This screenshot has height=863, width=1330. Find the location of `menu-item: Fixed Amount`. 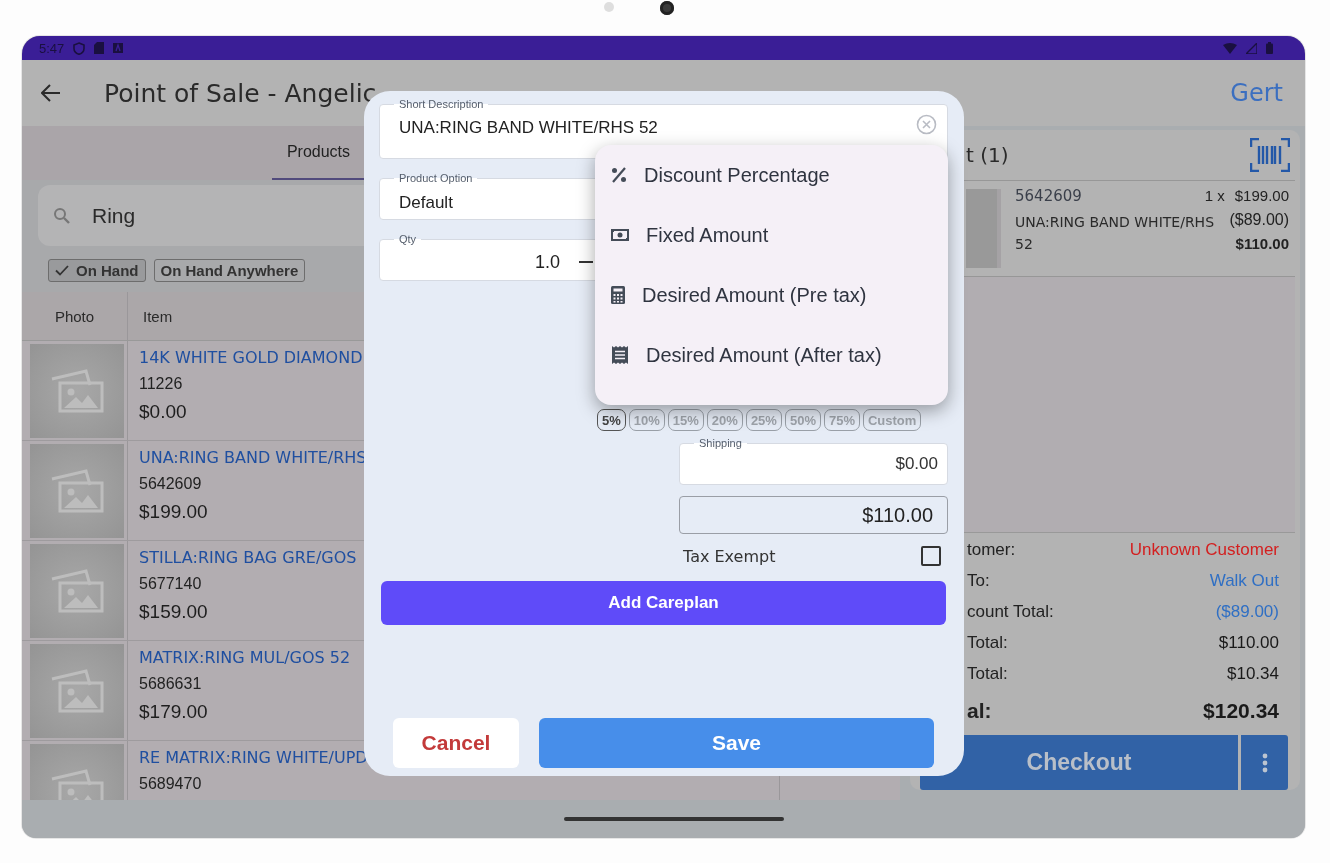

menu-item: Fixed Amount is located at coordinates (771, 235).